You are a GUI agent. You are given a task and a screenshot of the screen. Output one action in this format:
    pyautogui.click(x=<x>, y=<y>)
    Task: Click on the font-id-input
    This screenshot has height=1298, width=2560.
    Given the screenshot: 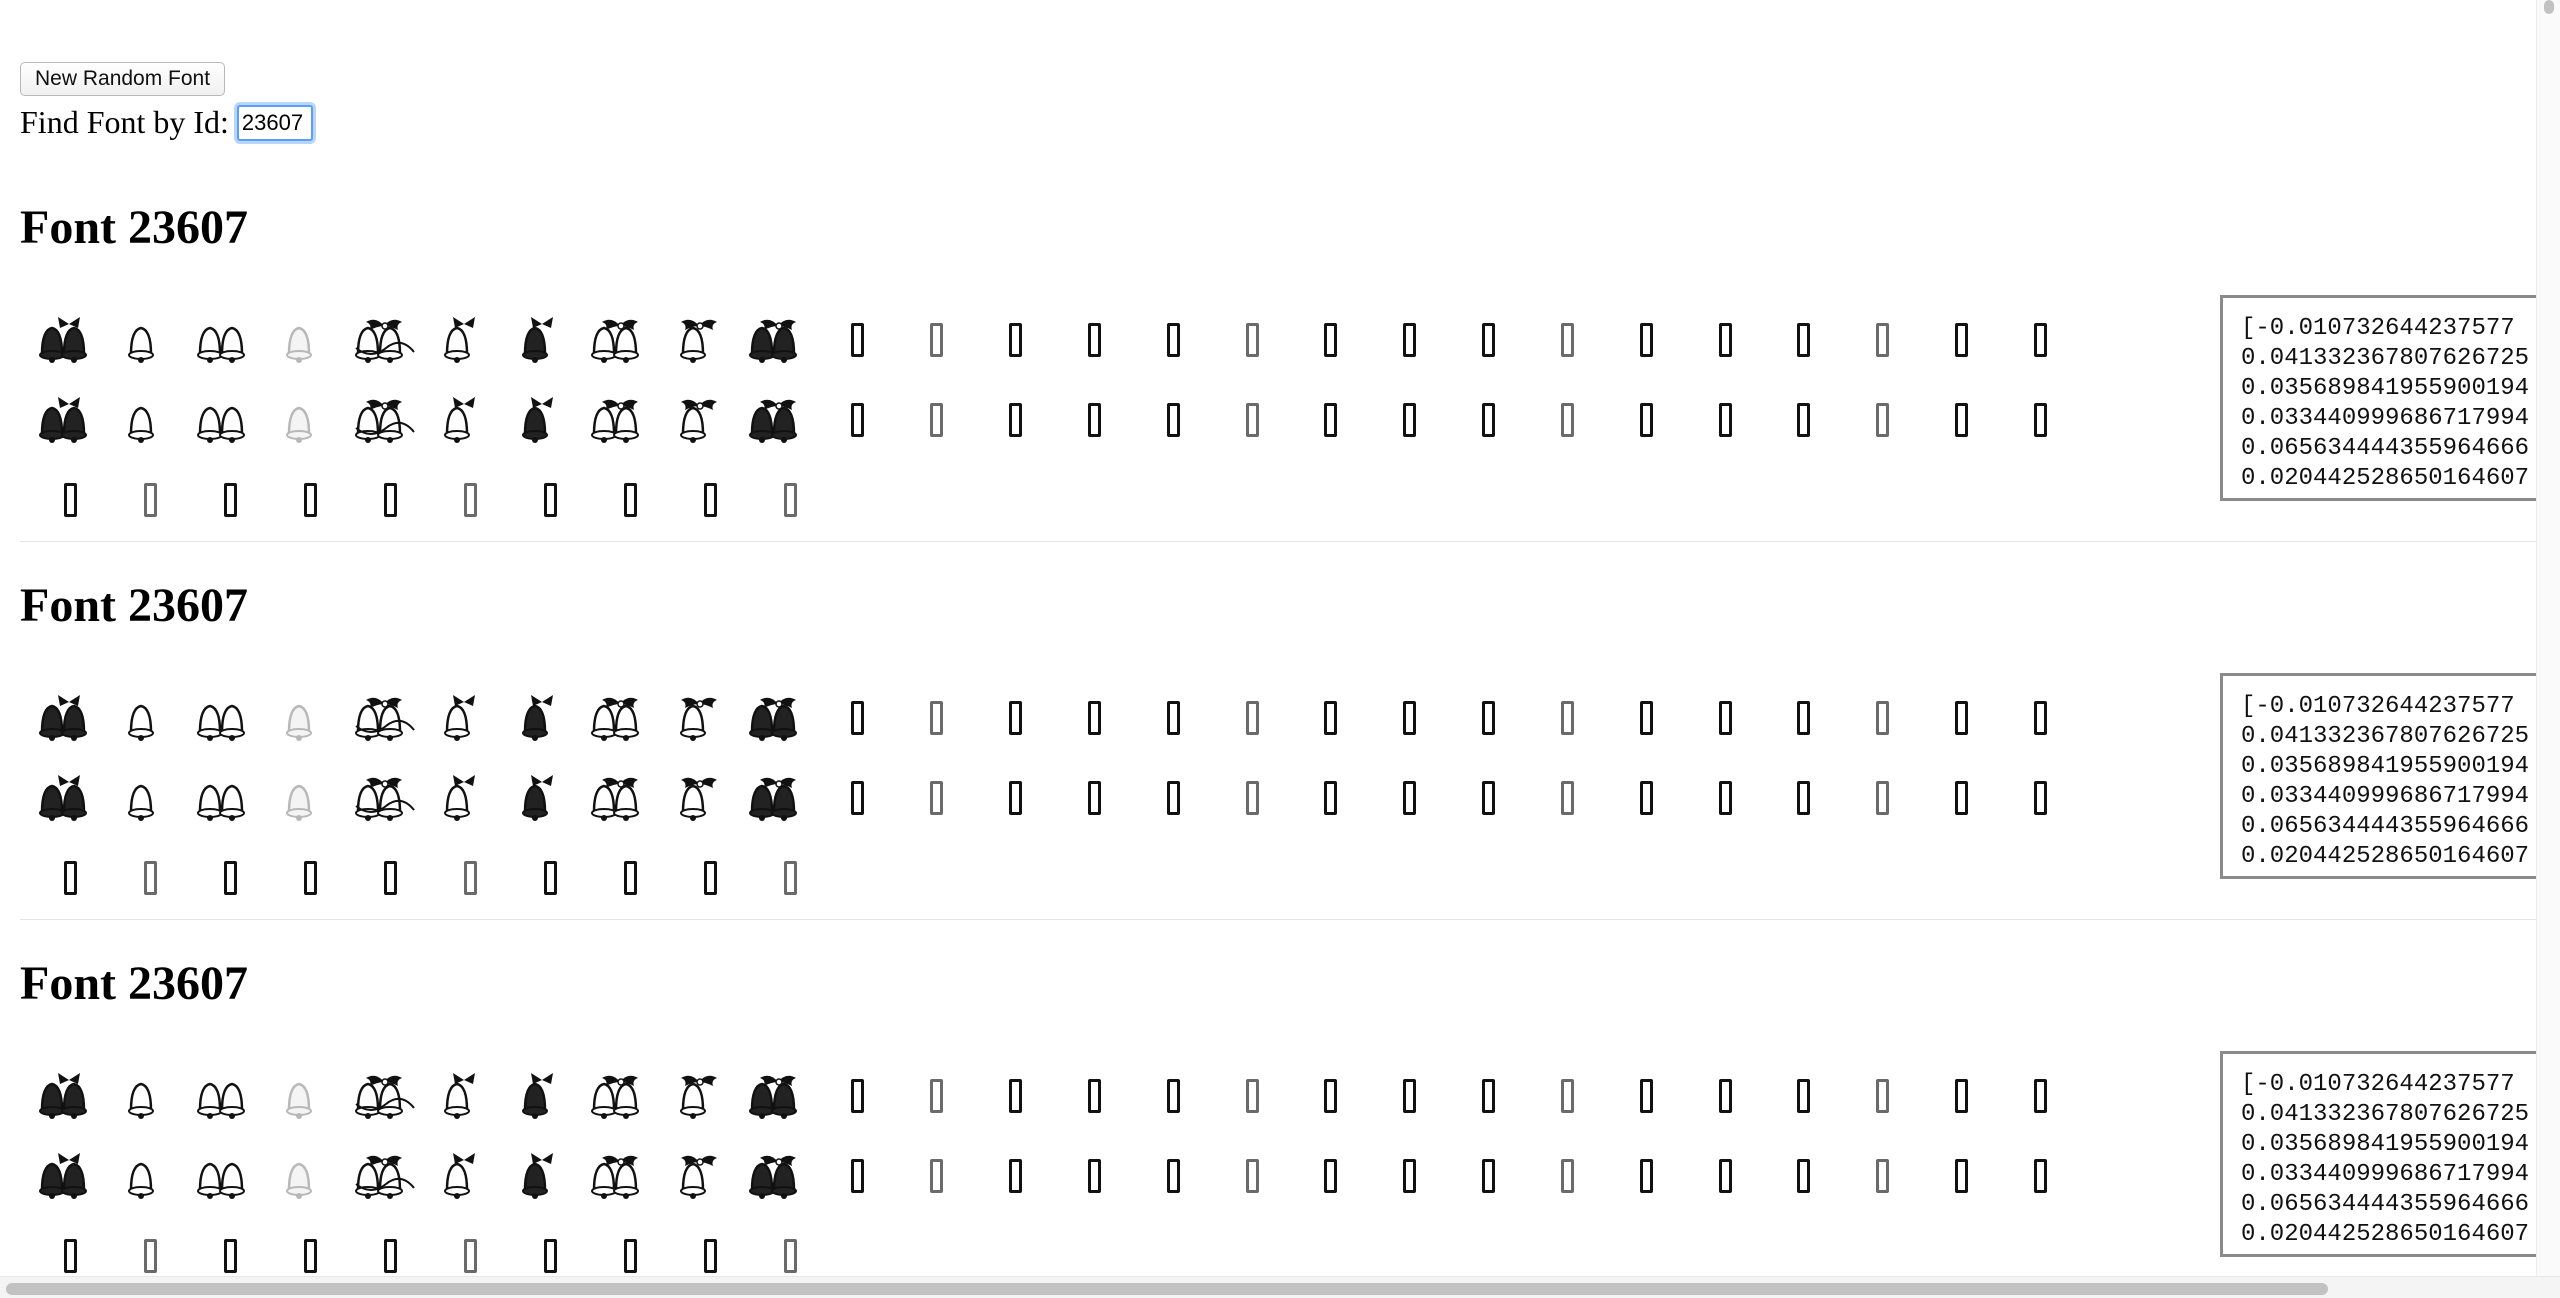 What is the action you would take?
    pyautogui.click(x=274, y=122)
    